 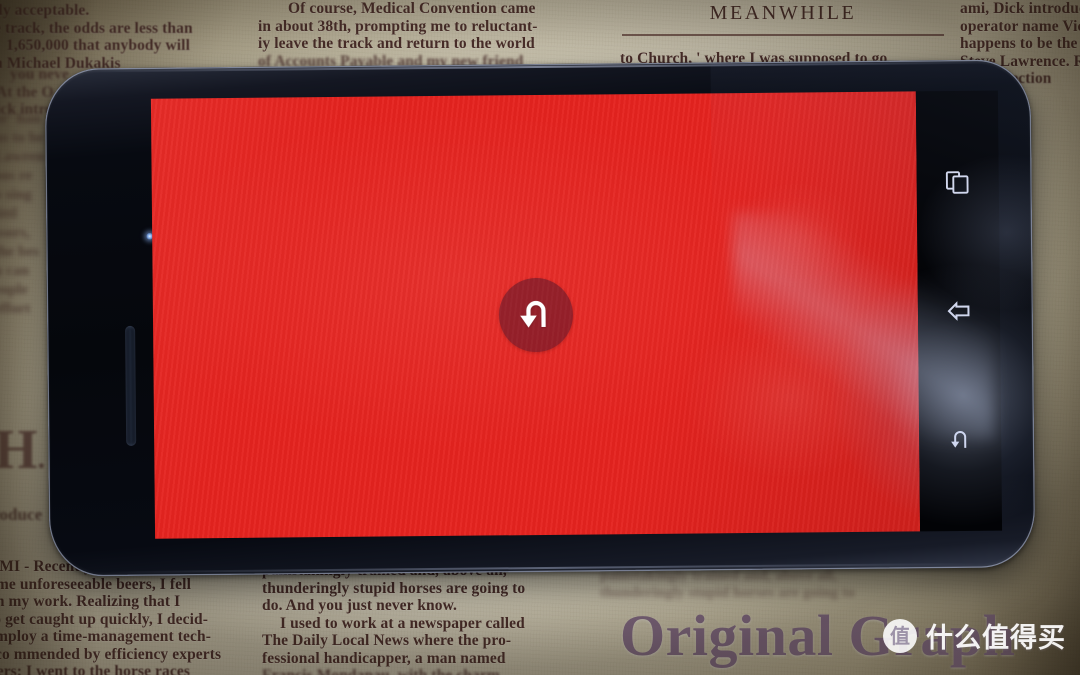 I want to click on newspaper-headline: Original Graph, so click(x=817, y=635).